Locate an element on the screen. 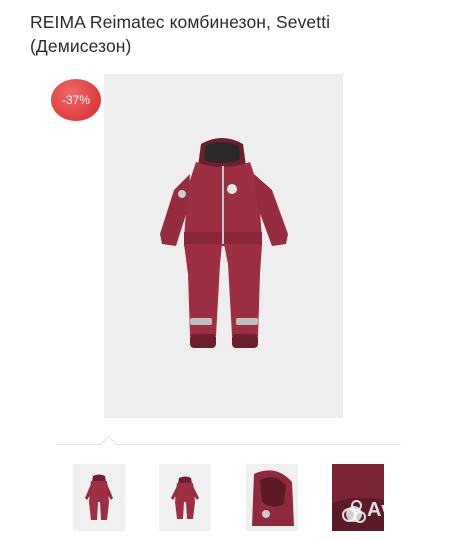  discount-badge: -37% is located at coordinates (76, 100).